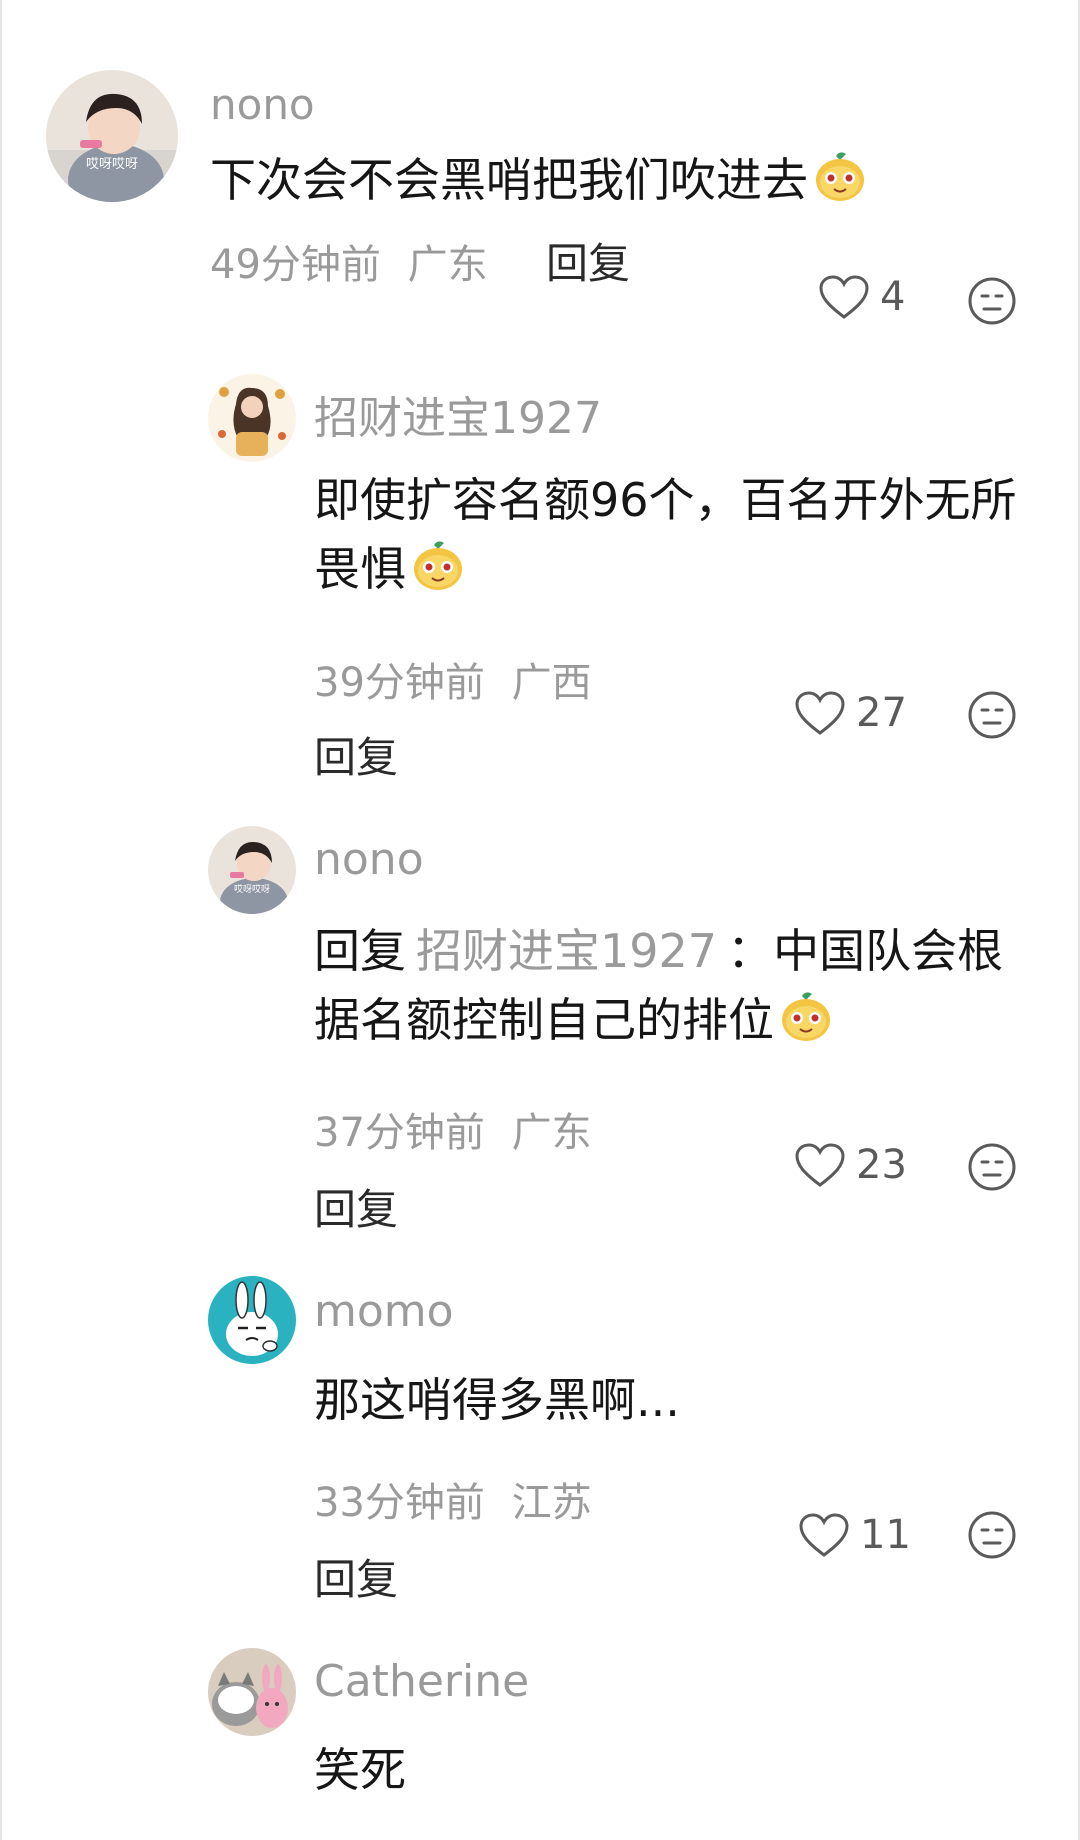 This screenshot has height=1840, width=1080. I want to click on comment-meta: 49分钟前 广东, so click(349, 261).